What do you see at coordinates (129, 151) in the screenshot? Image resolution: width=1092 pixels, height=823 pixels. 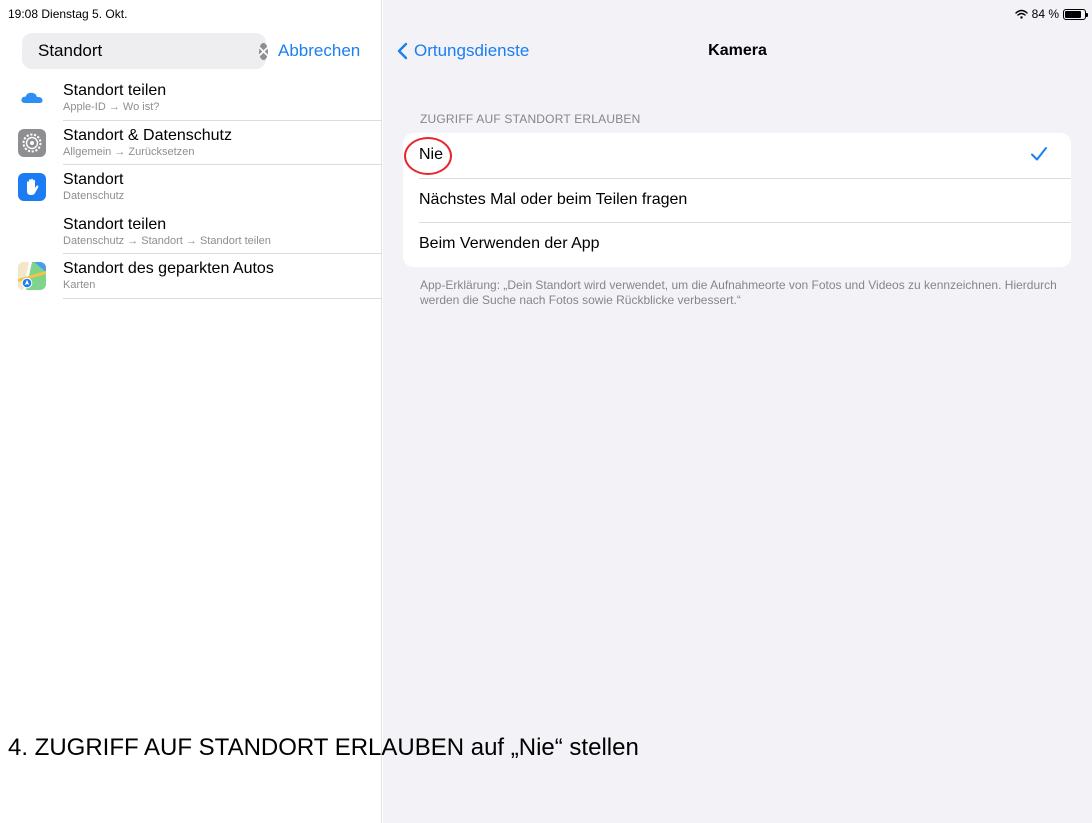 I see `result-subtitle: Allgemein → Zurücksetzen` at bounding box center [129, 151].